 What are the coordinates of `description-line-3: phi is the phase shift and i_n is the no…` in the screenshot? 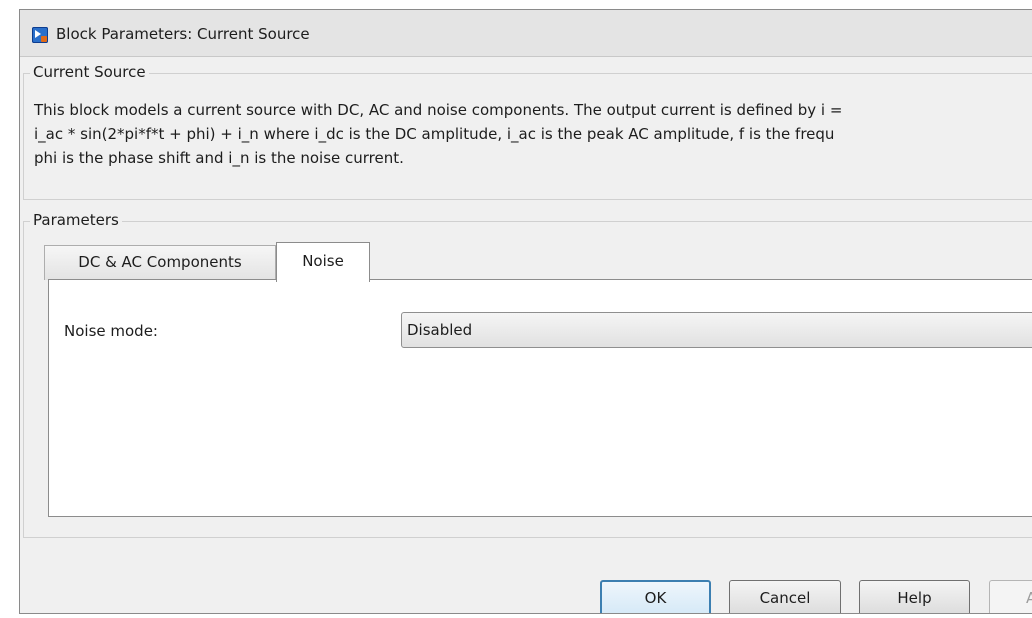 It's located at (219, 158).